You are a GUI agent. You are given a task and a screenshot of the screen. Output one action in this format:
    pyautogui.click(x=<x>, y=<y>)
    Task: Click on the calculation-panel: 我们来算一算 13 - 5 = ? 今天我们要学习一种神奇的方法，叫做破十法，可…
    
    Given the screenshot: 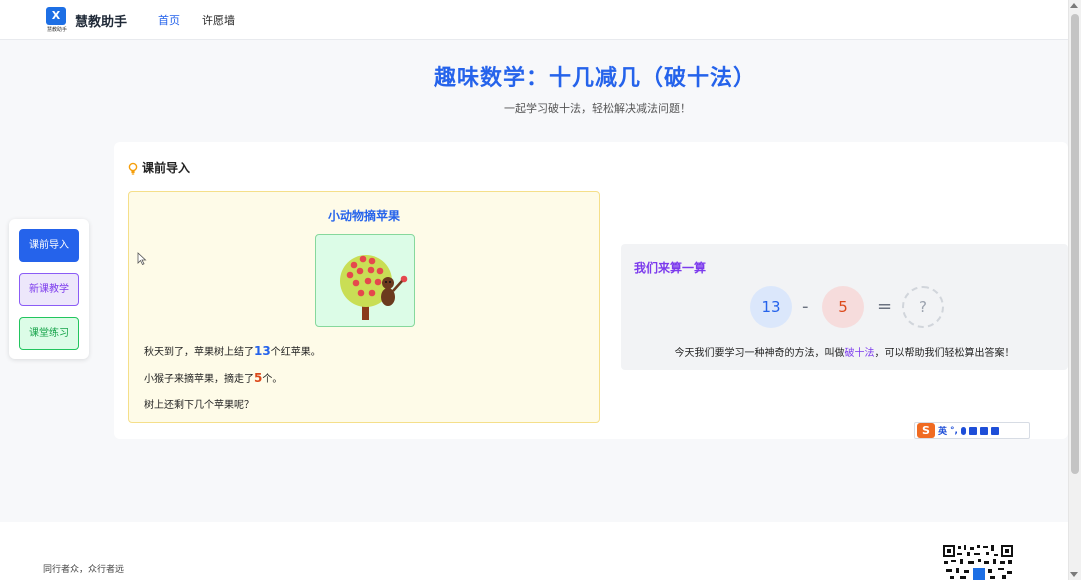 What is the action you would take?
    pyautogui.click(x=844, y=307)
    